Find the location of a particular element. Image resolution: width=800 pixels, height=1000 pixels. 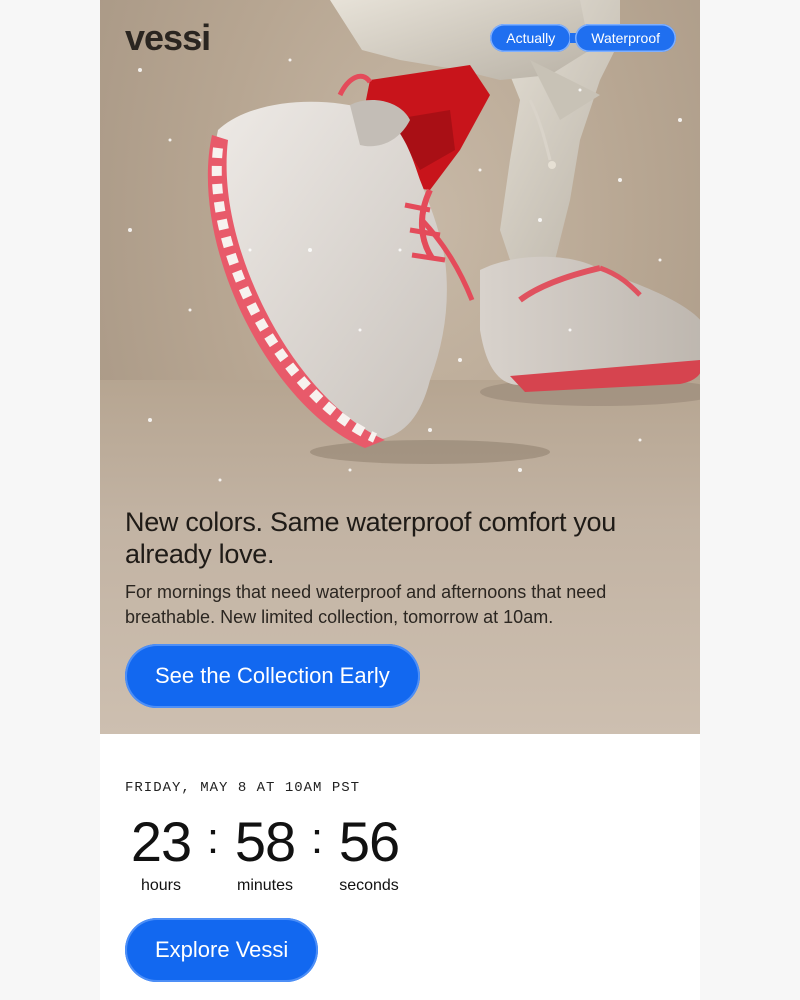

vessi-logo: vessi is located at coordinates (168, 38).